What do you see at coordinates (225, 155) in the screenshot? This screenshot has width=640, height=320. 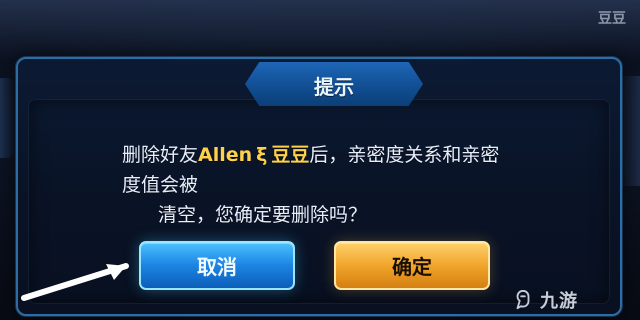 I see `friend-name-part1: Allen` at bounding box center [225, 155].